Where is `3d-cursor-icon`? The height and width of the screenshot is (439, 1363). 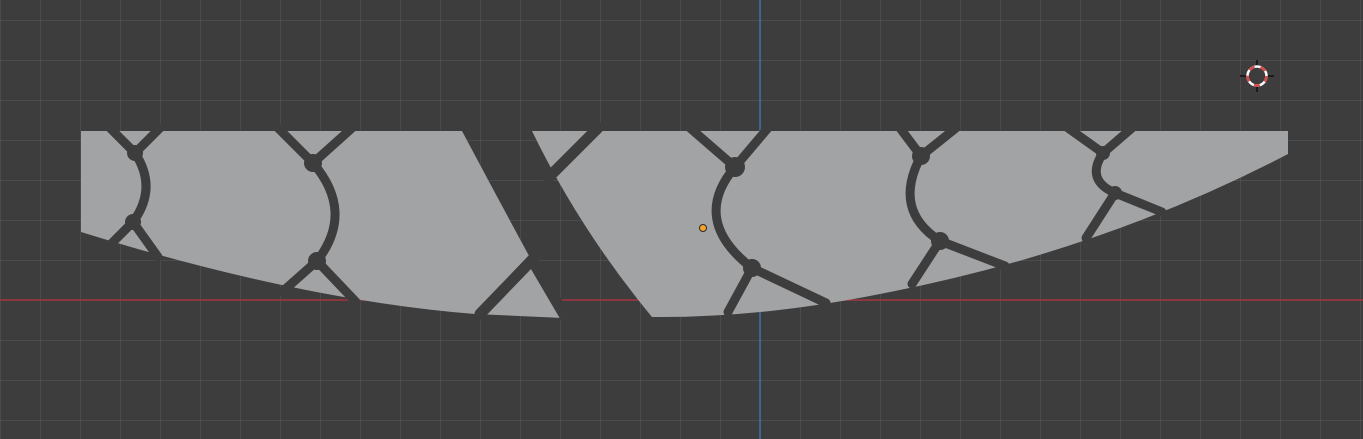
3d-cursor-icon is located at coordinates (1257, 76).